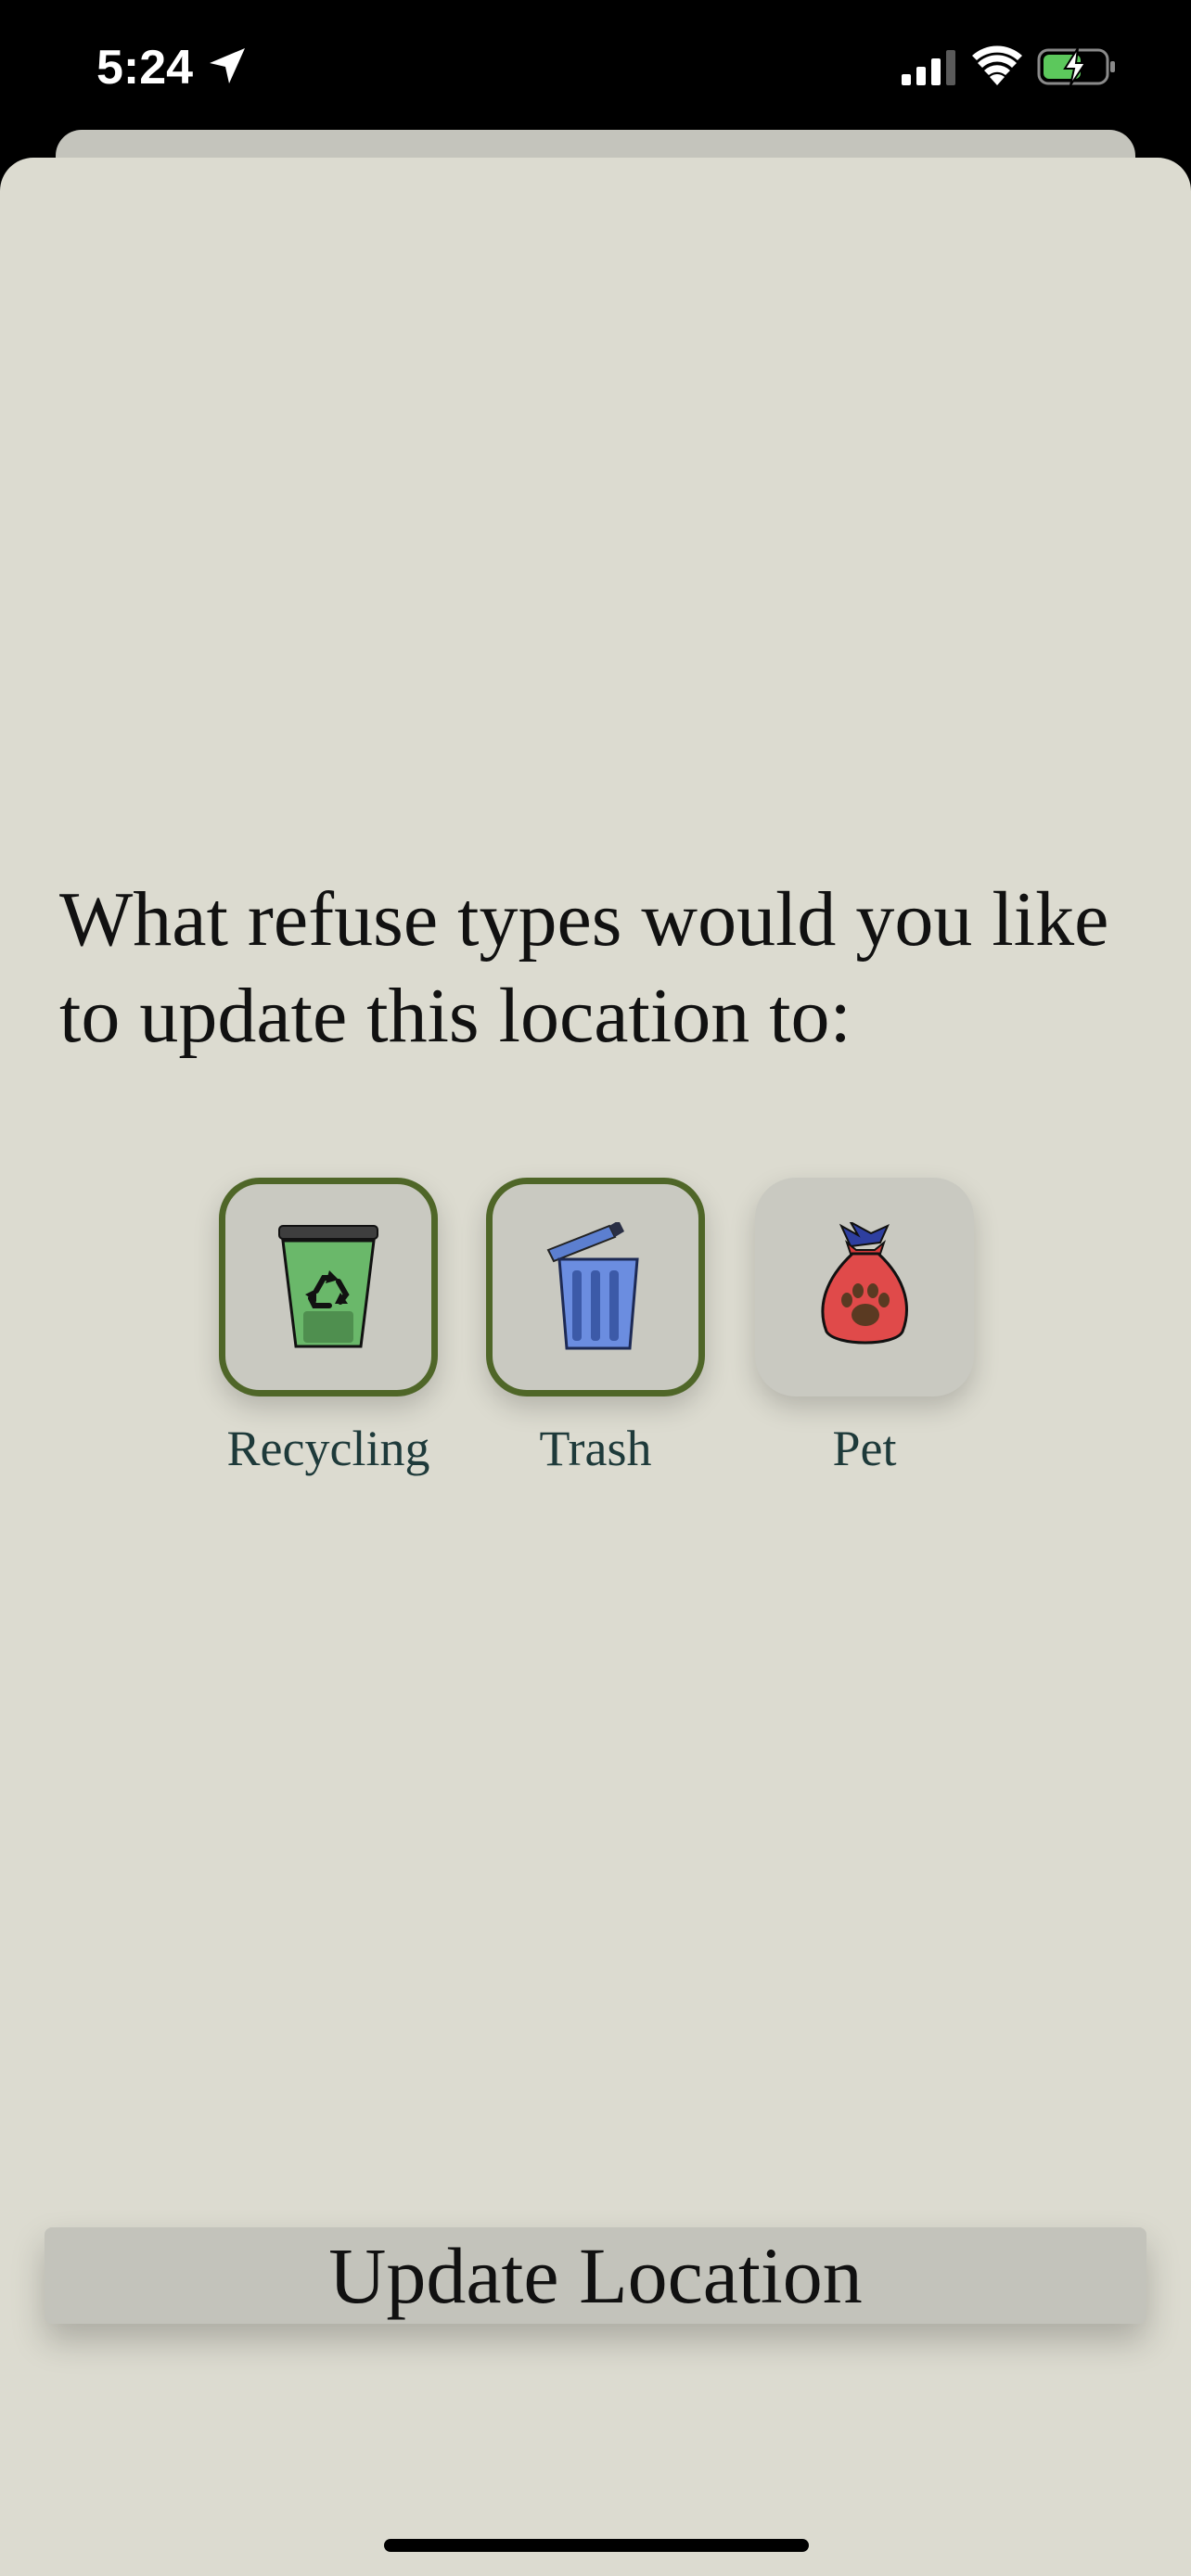 The width and height of the screenshot is (1191, 2576). I want to click on wifi-icon, so click(997, 65).